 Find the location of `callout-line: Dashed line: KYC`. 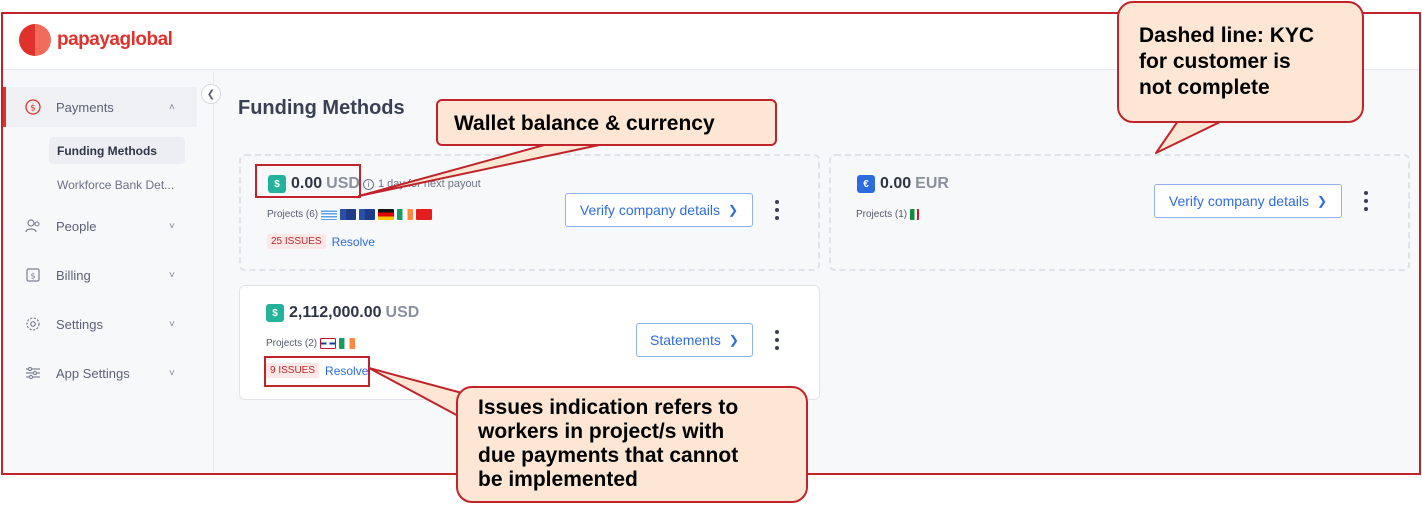

callout-line: Dashed line: KYC is located at coordinates (1227, 35).